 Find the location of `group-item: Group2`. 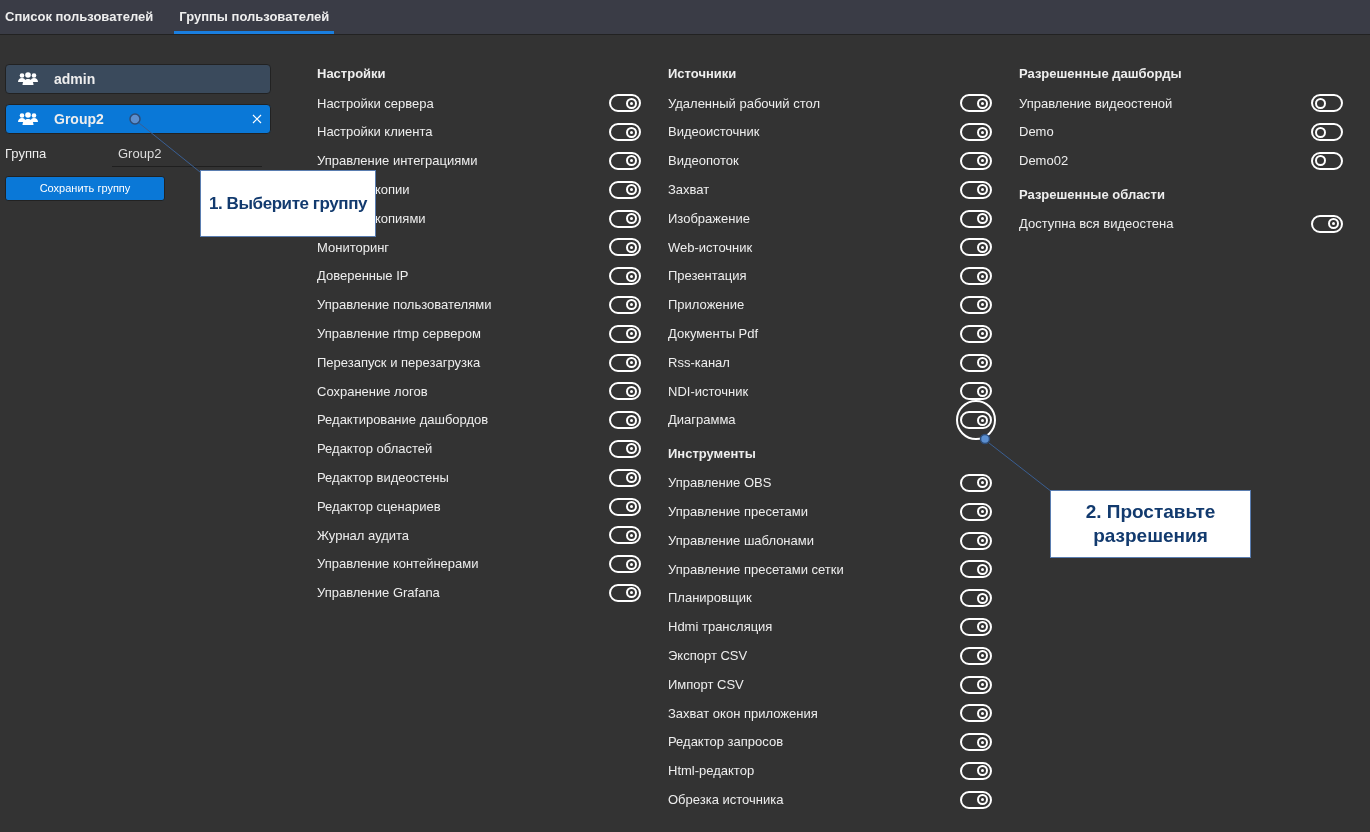

group-item: Group2 is located at coordinates (138, 119).